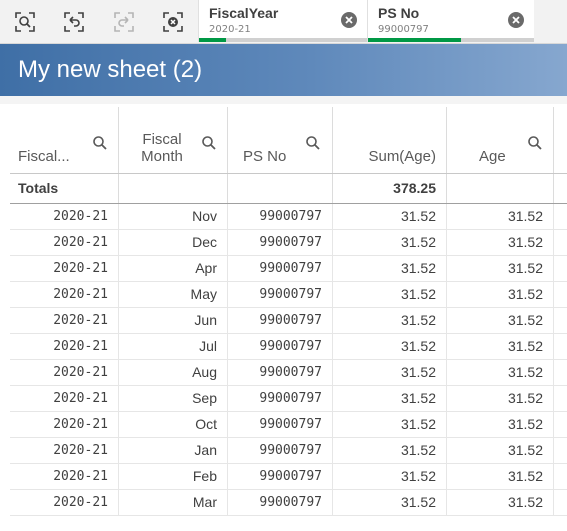 The height and width of the screenshot is (531, 567). What do you see at coordinates (450, 21) in the screenshot?
I see `selection-chip-ps-no: PS No 99000797` at bounding box center [450, 21].